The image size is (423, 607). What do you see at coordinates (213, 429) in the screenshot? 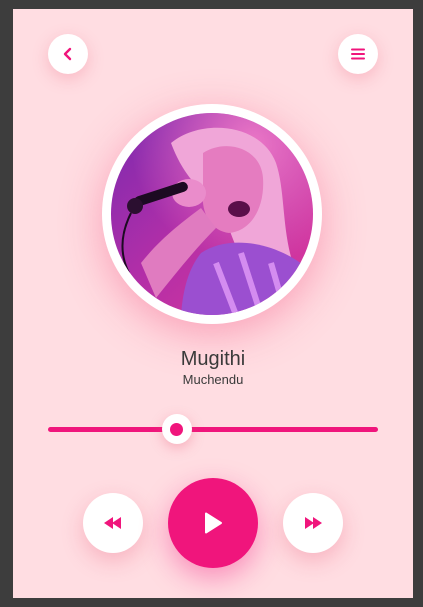
I see `progress-slider` at bounding box center [213, 429].